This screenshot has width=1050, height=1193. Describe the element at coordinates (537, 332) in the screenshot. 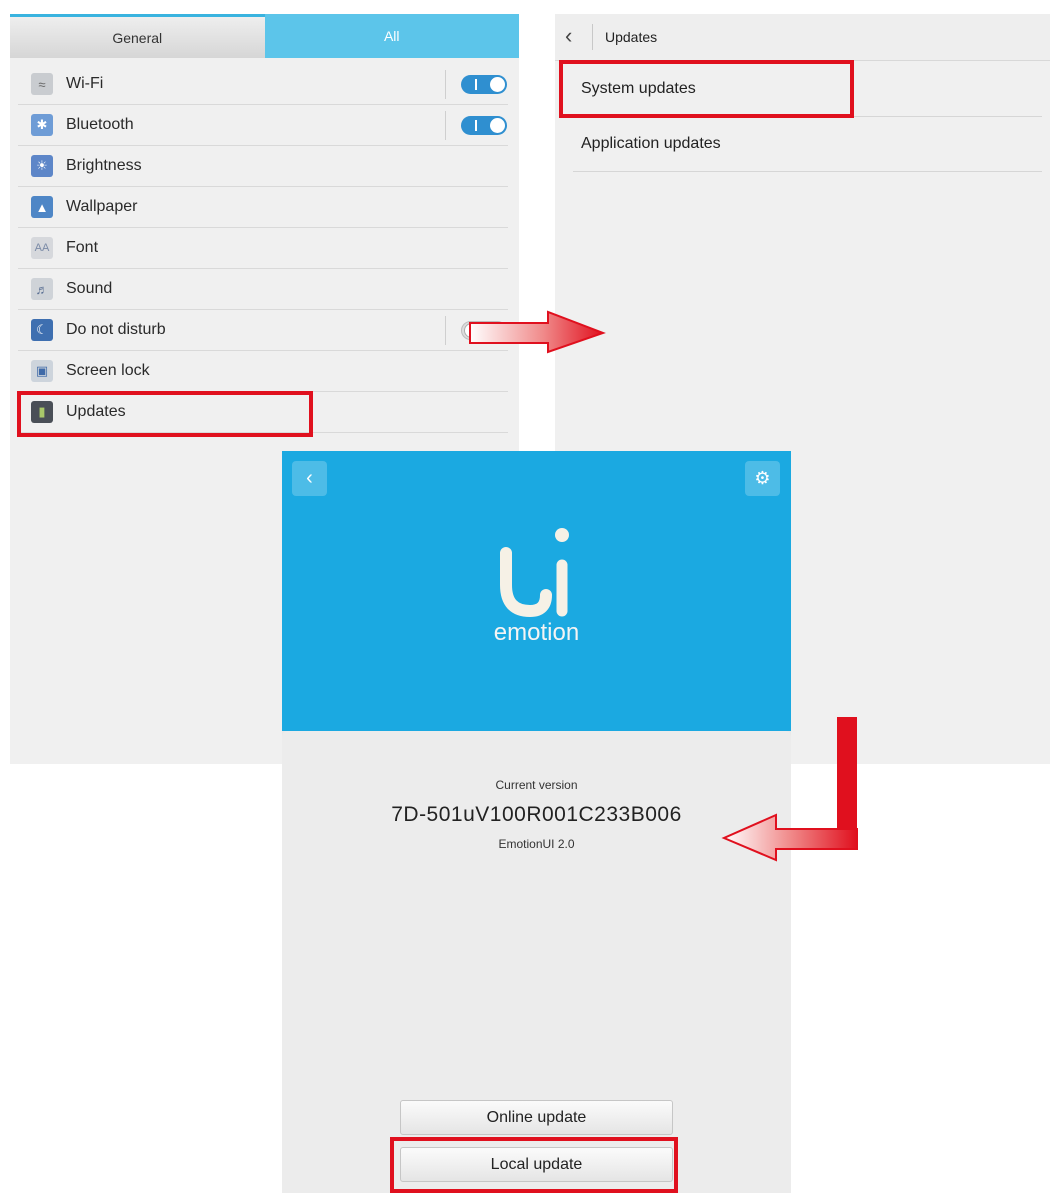

I see `arrow-to-updates-panel` at that location.